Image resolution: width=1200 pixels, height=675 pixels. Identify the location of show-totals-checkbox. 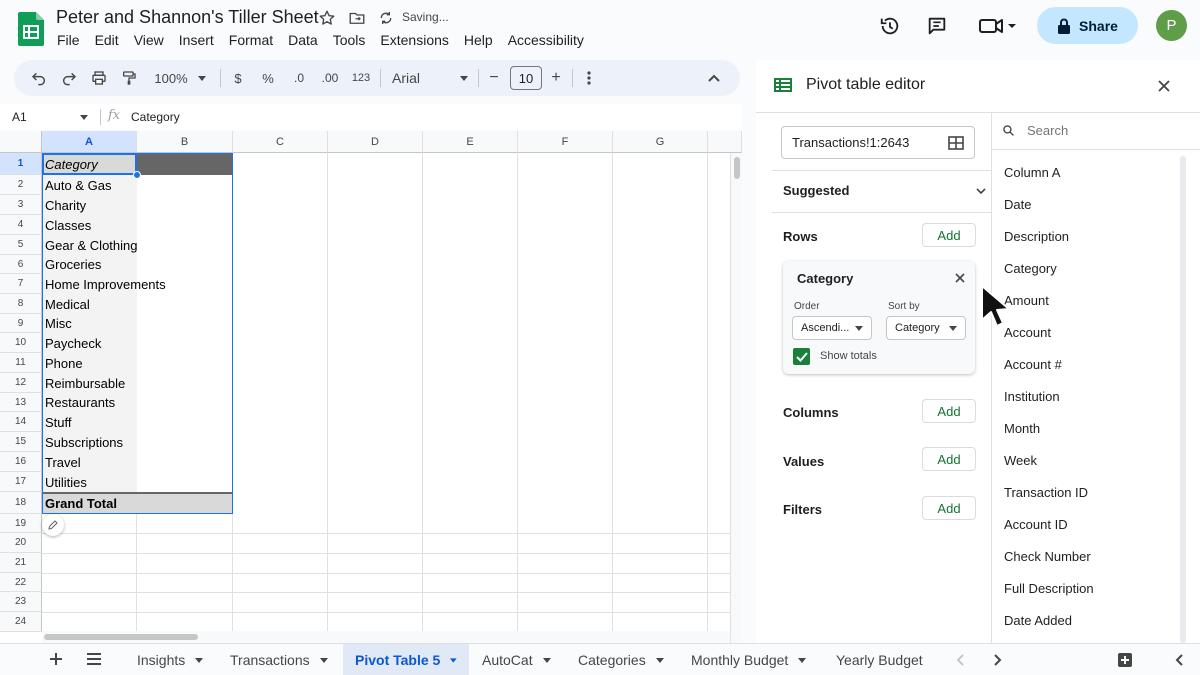
(801, 356).